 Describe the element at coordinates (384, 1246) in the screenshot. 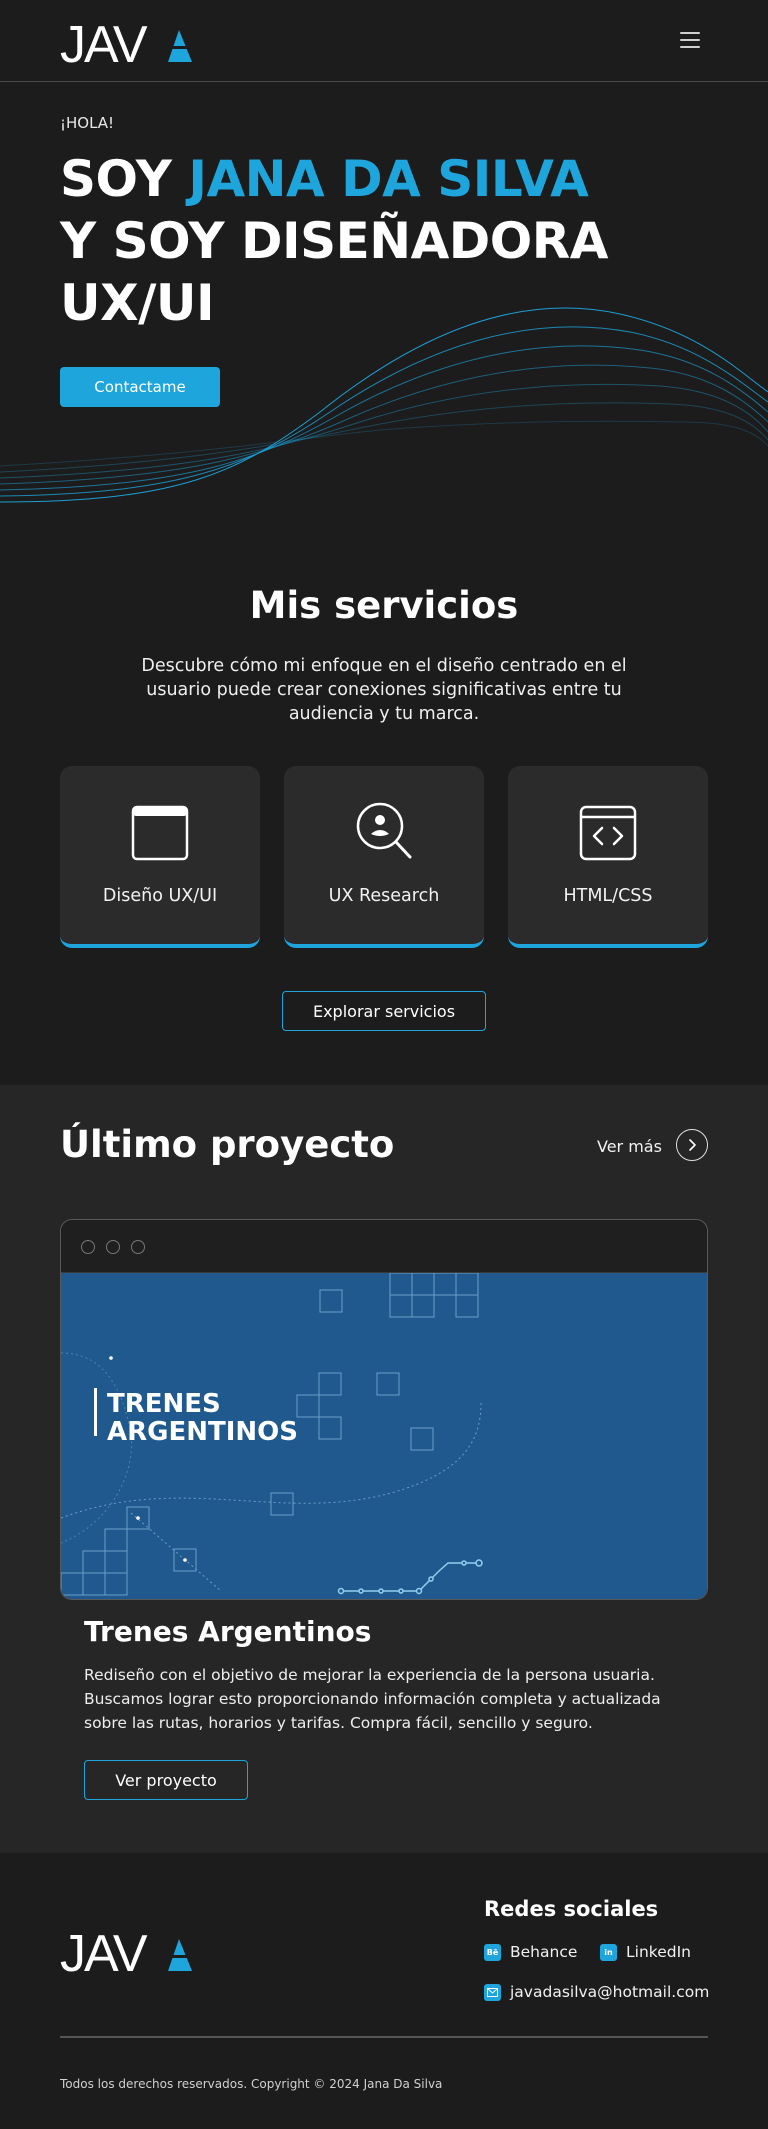

I see `browser-bar` at that location.